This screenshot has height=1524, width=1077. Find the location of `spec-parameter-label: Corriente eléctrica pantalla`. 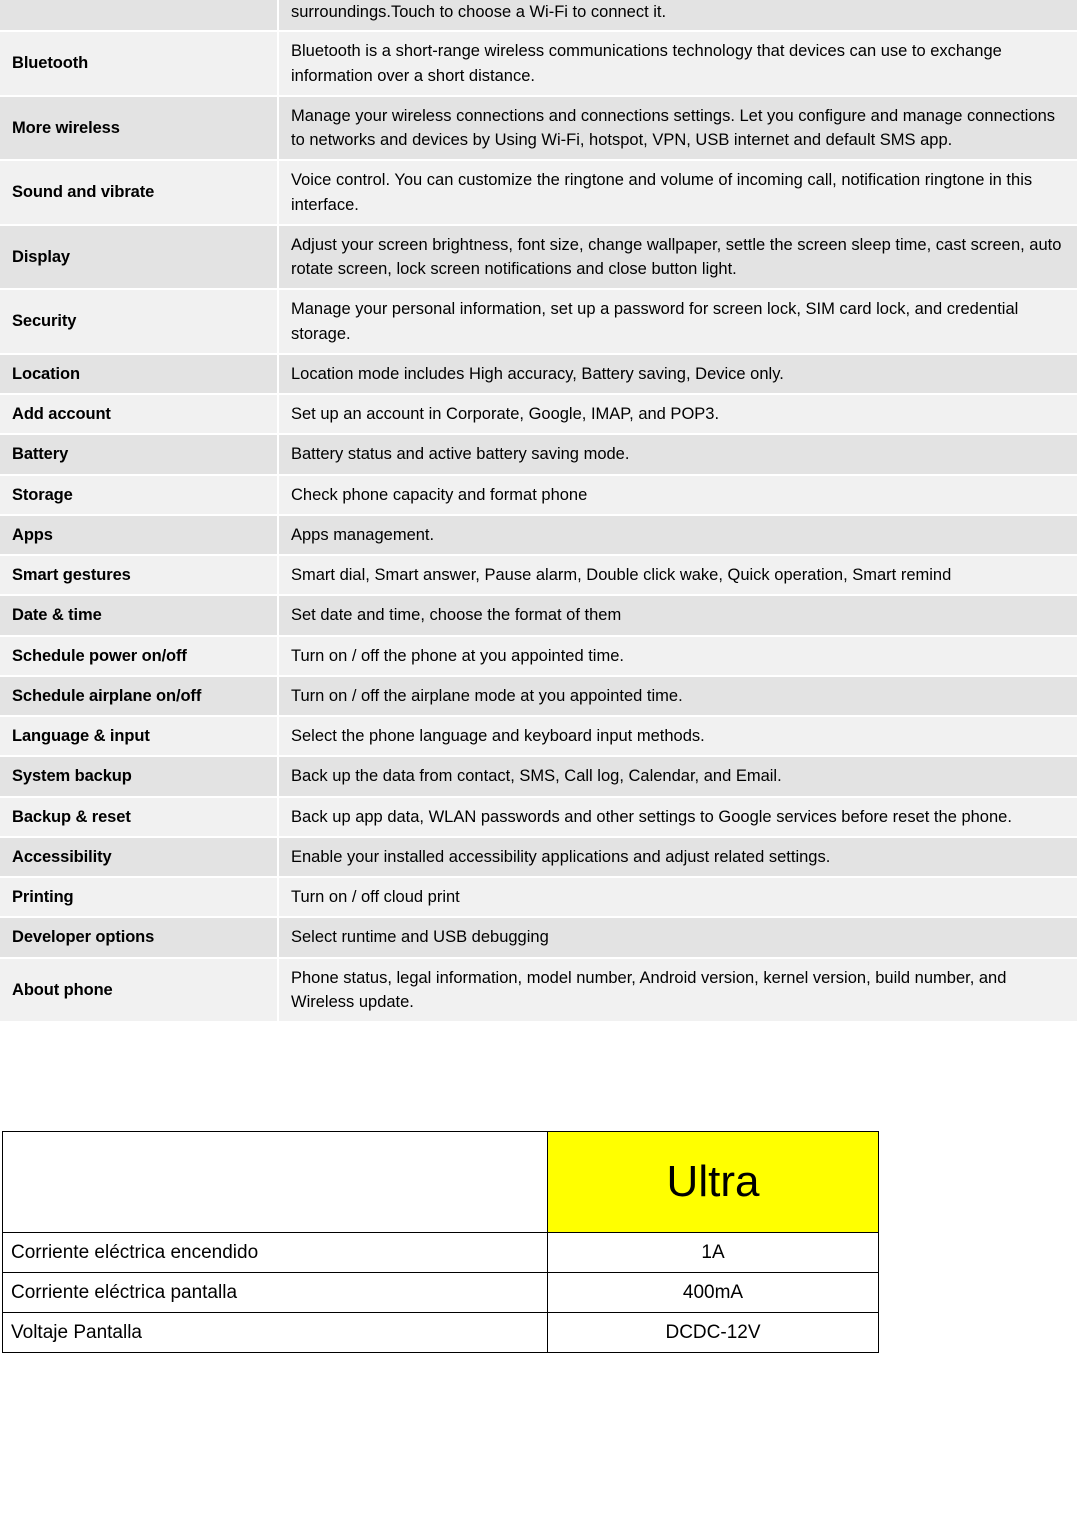

spec-parameter-label: Corriente eléctrica pantalla is located at coordinates (275, 1292).